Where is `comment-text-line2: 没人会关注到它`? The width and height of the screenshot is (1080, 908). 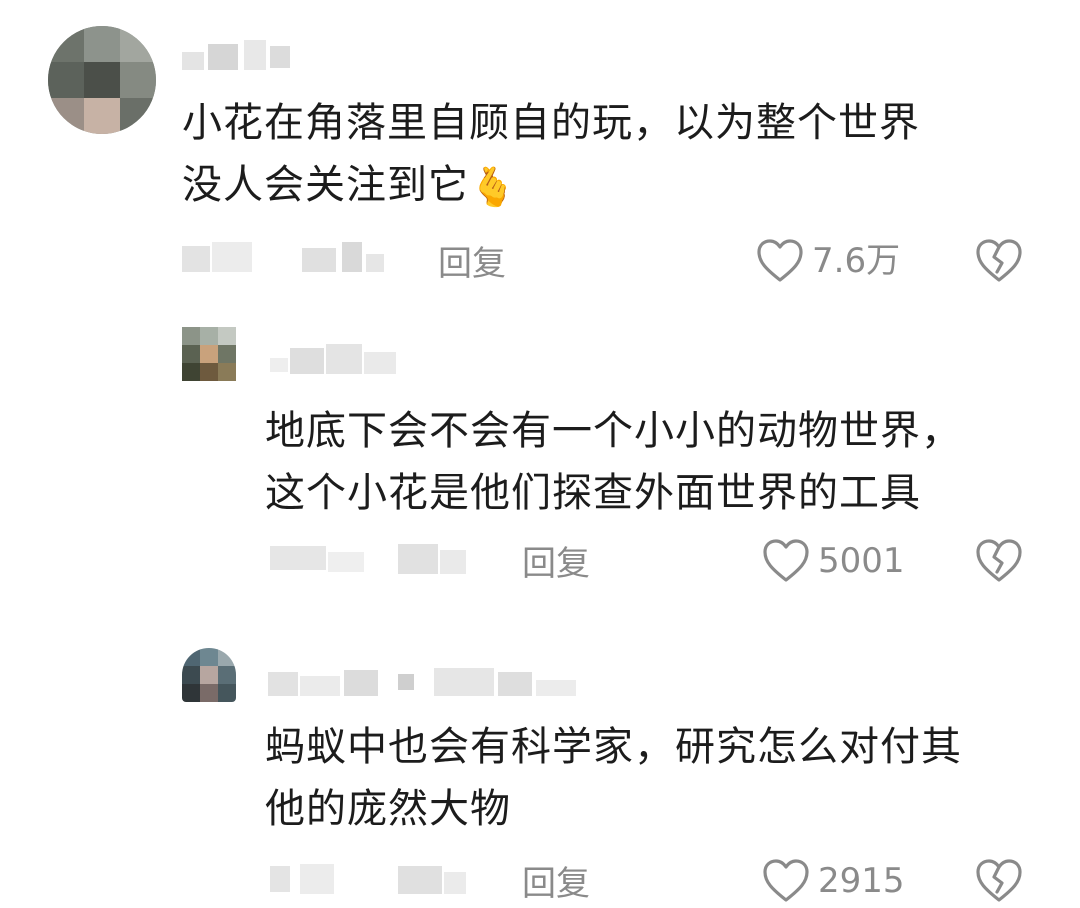
comment-text-line2: 没人会关注到它 is located at coordinates (325, 185).